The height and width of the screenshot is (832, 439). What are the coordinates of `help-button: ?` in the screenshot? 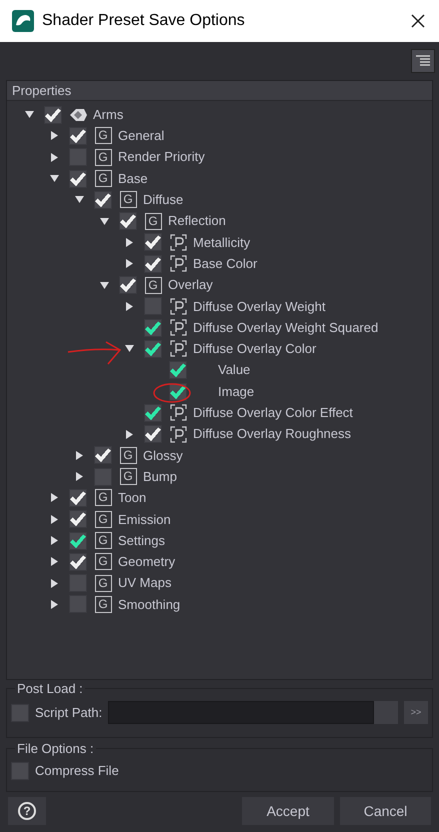 It's located at (27, 811).